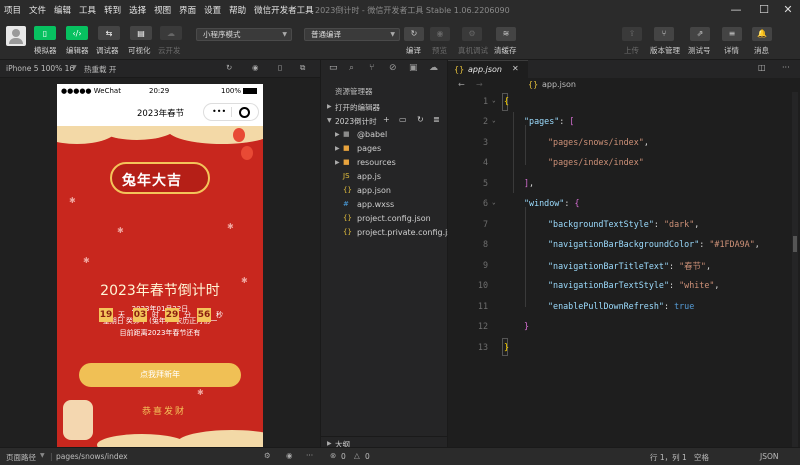 Image resolution: width=800 pixels, height=465 pixels. Describe the element at coordinates (372, 134) in the screenshot. I see `tree-item-label: @babel` at that location.